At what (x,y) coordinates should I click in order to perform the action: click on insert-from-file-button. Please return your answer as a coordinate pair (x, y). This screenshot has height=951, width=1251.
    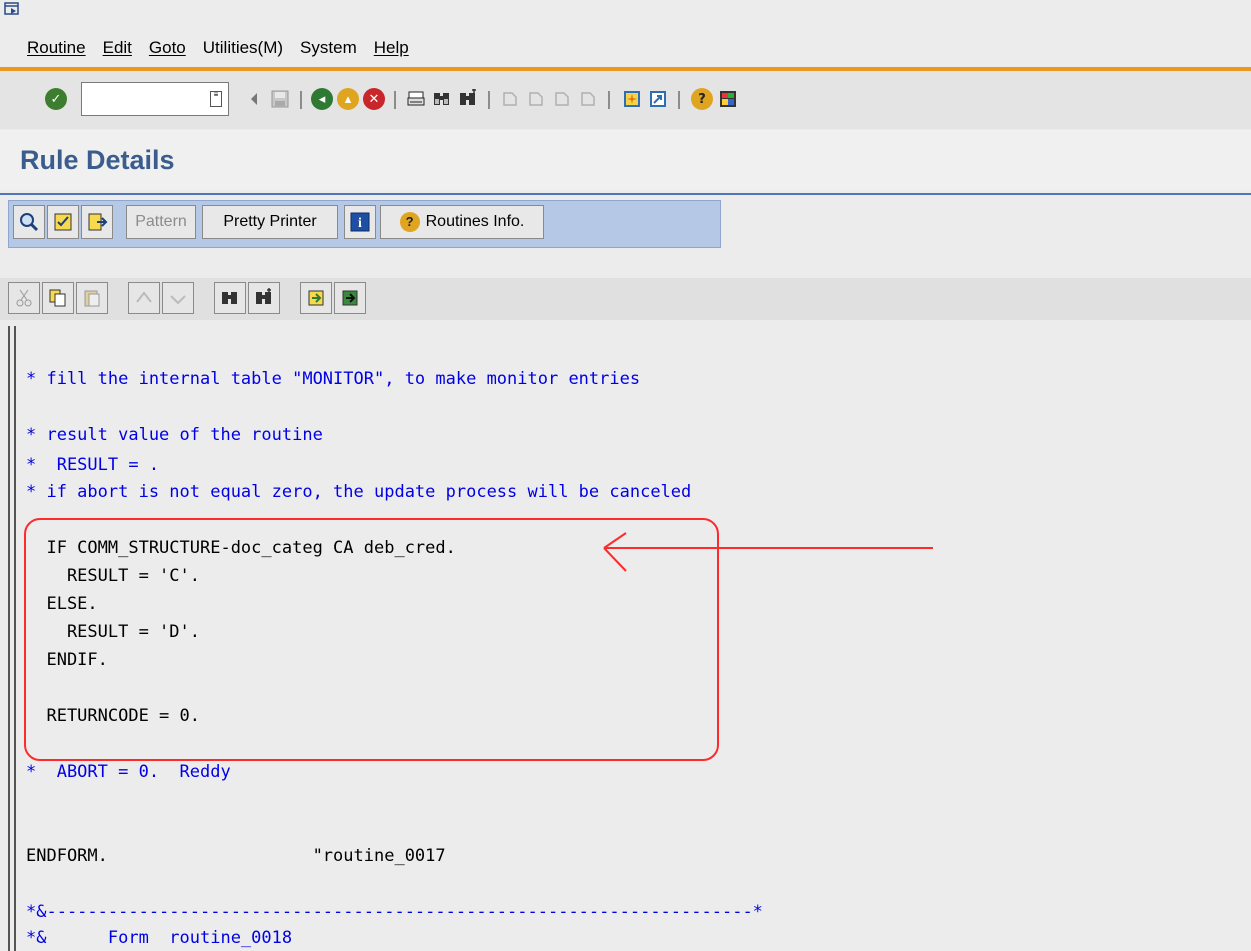
    Looking at the image, I should click on (316, 298).